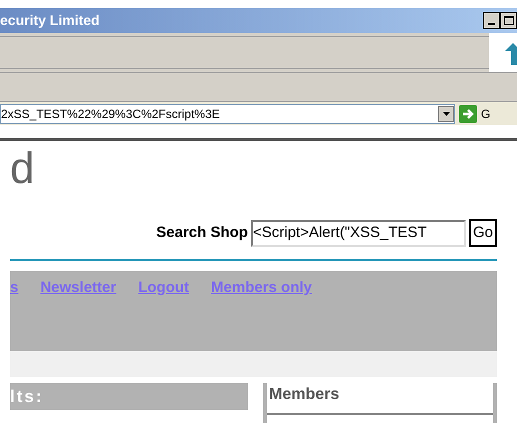 This screenshot has height=423, width=517. Describe the element at coordinates (27, 397) in the screenshot. I see `results-heading: lts:` at that location.